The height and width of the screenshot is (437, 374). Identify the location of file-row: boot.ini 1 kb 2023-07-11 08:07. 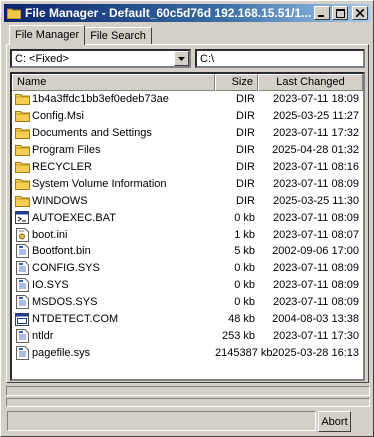
(187, 234).